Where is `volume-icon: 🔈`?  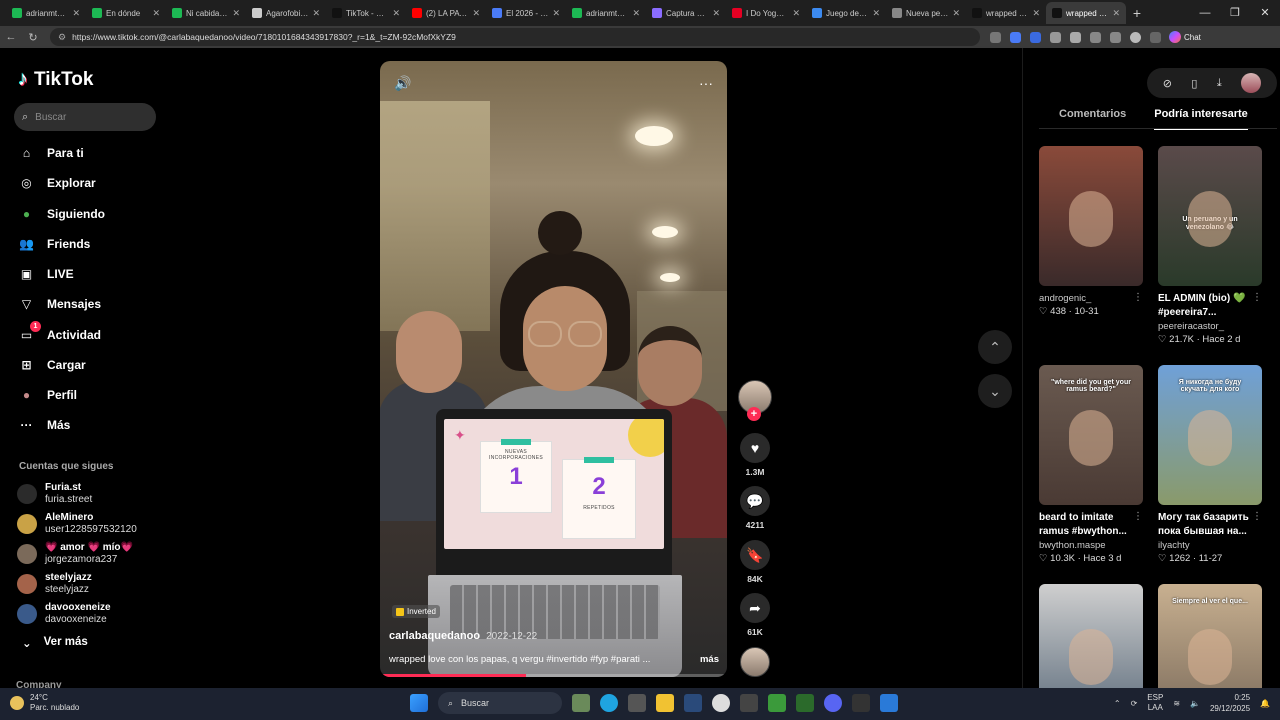 volume-icon: 🔈 is located at coordinates (1195, 703).